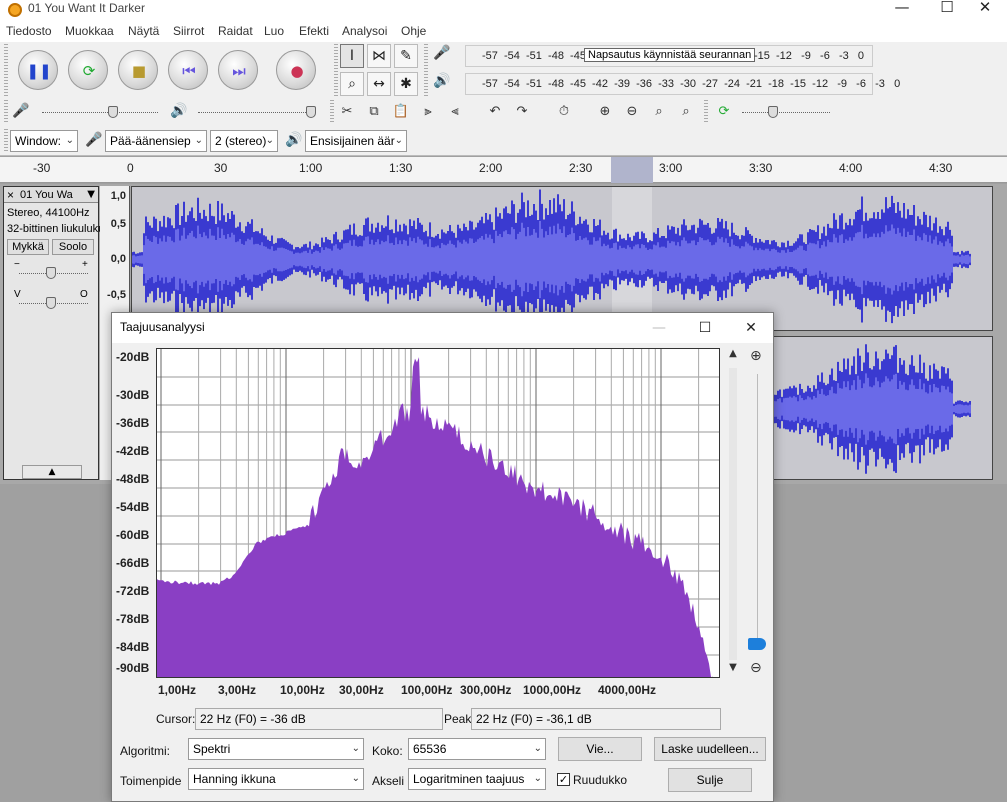 The image size is (1007, 802). What do you see at coordinates (413, 31) in the screenshot?
I see `menu-help: Ohje` at bounding box center [413, 31].